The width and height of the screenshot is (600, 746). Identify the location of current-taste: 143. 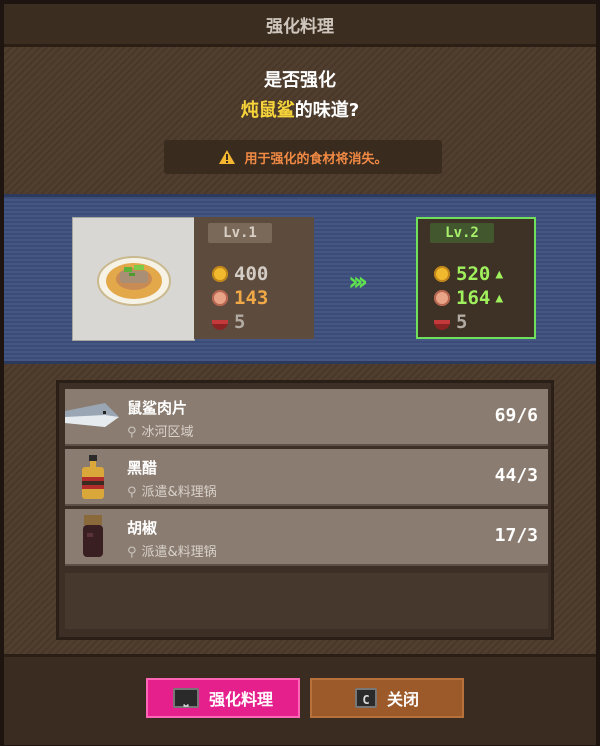
(251, 298).